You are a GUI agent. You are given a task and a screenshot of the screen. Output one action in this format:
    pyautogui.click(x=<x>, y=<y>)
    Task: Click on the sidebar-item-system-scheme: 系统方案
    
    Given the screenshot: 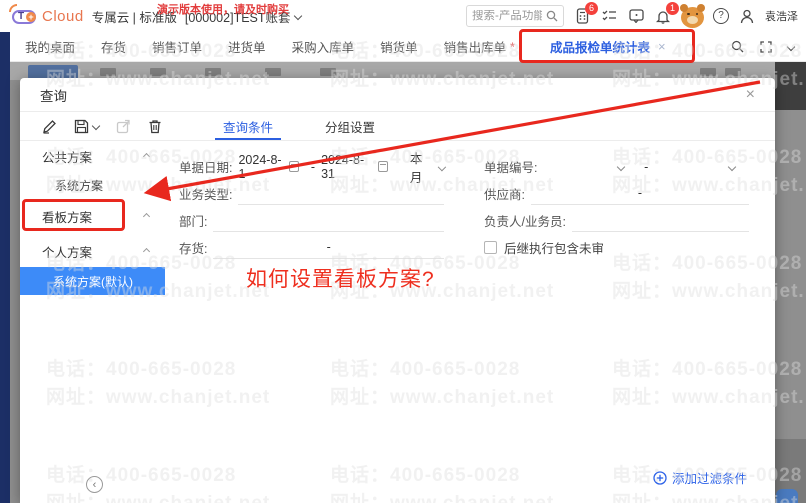 What is the action you would take?
    pyautogui.click(x=92, y=185)
    